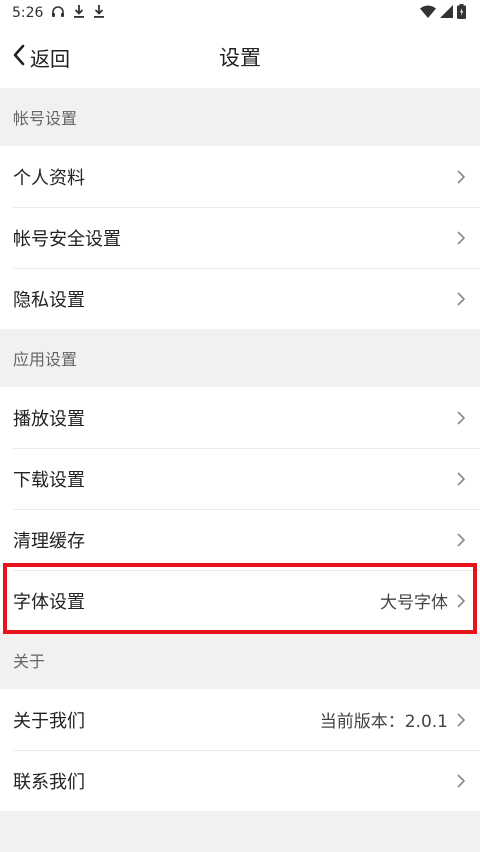  What do you see at coordinates (19, 57) in the screenshot?
I see `chevron-left-icon` at bounding box center [19, 57].